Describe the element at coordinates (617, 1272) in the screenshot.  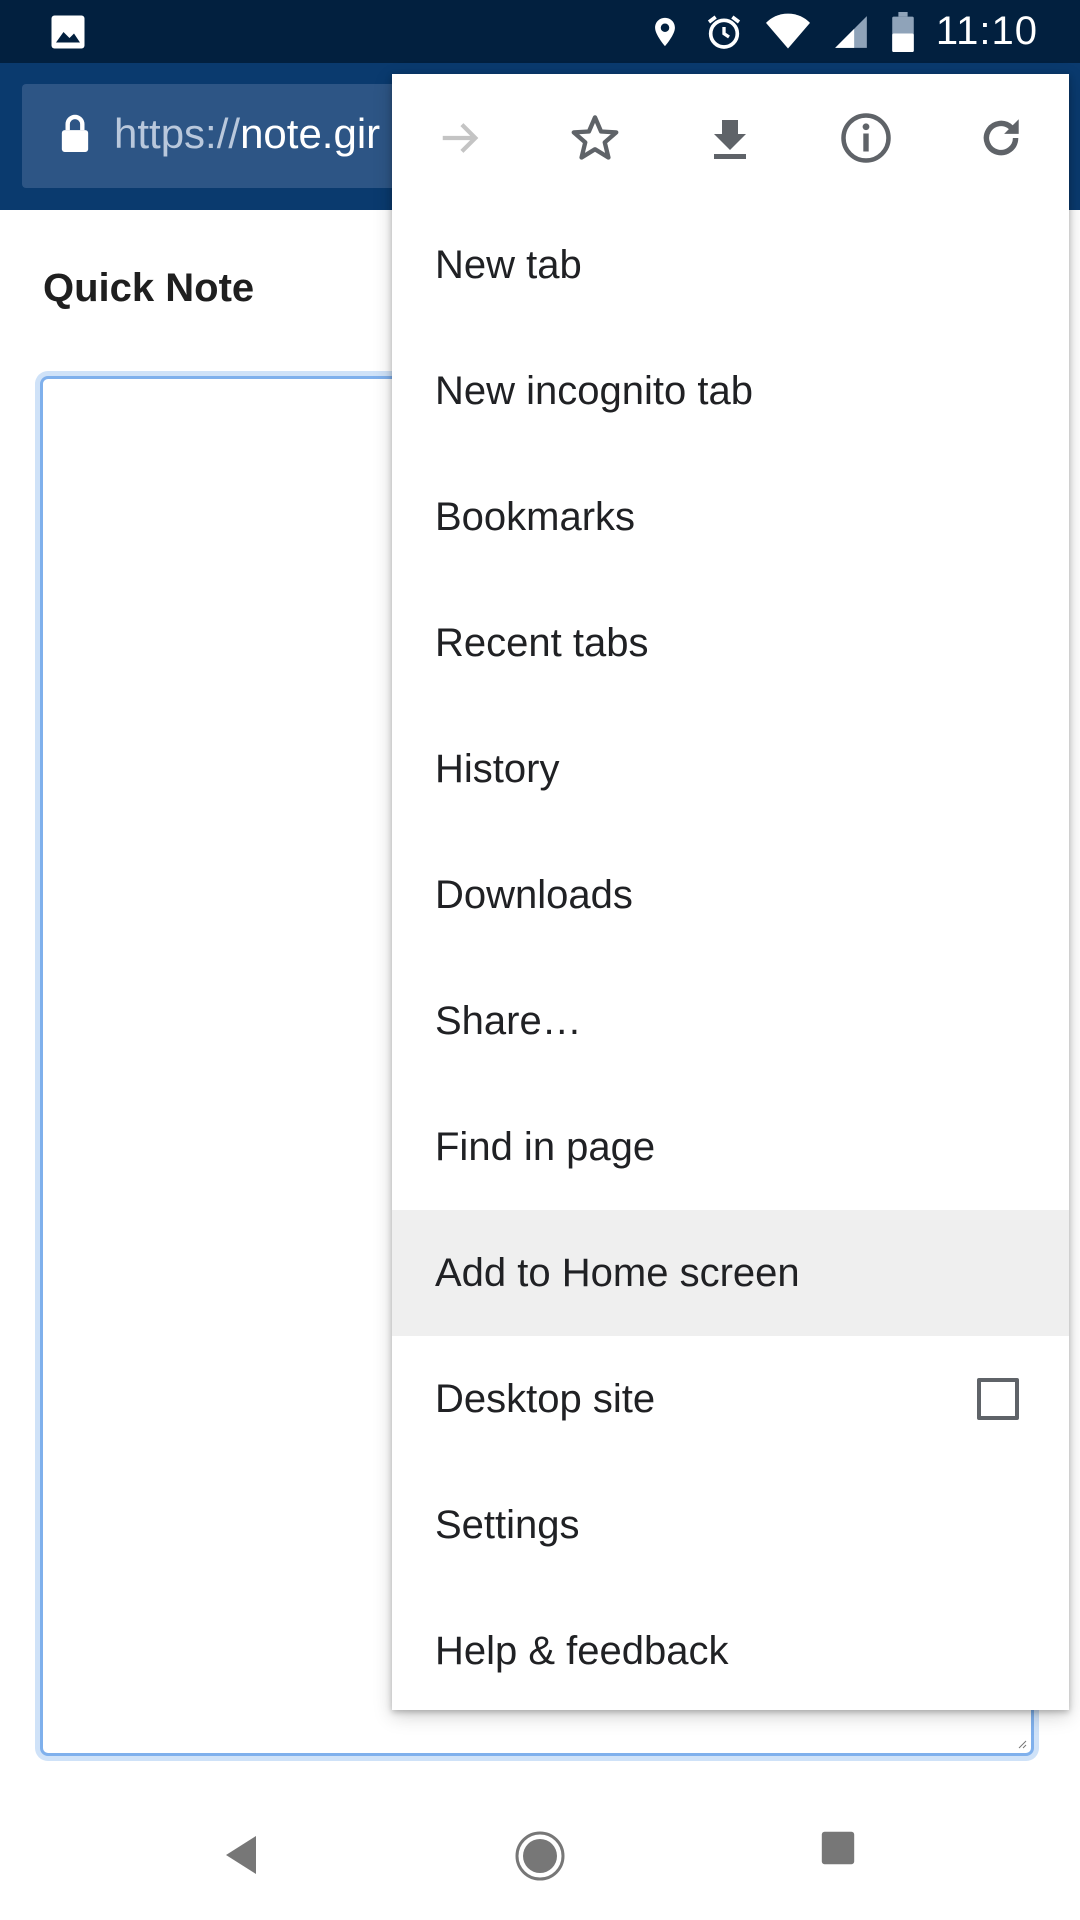
I see `menu-item-label: Add to Home screen` at that location.